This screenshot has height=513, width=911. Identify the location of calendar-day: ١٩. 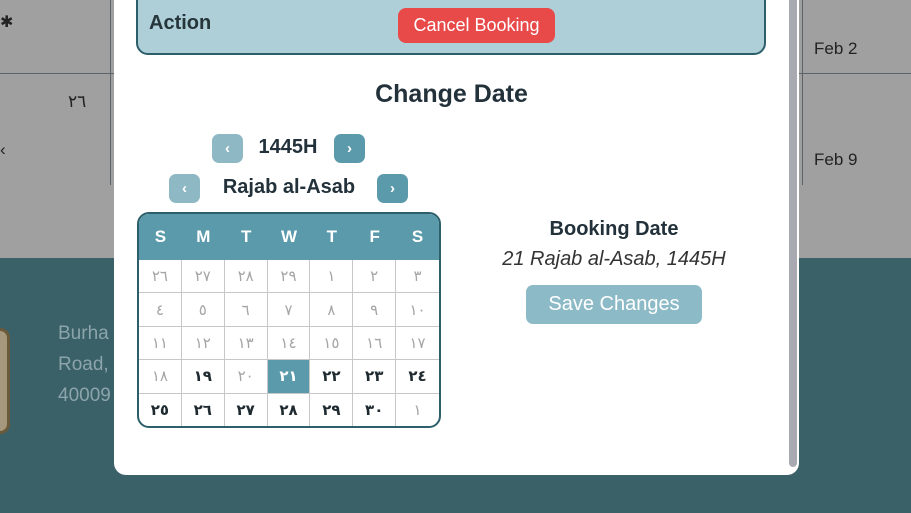
(203, 377).